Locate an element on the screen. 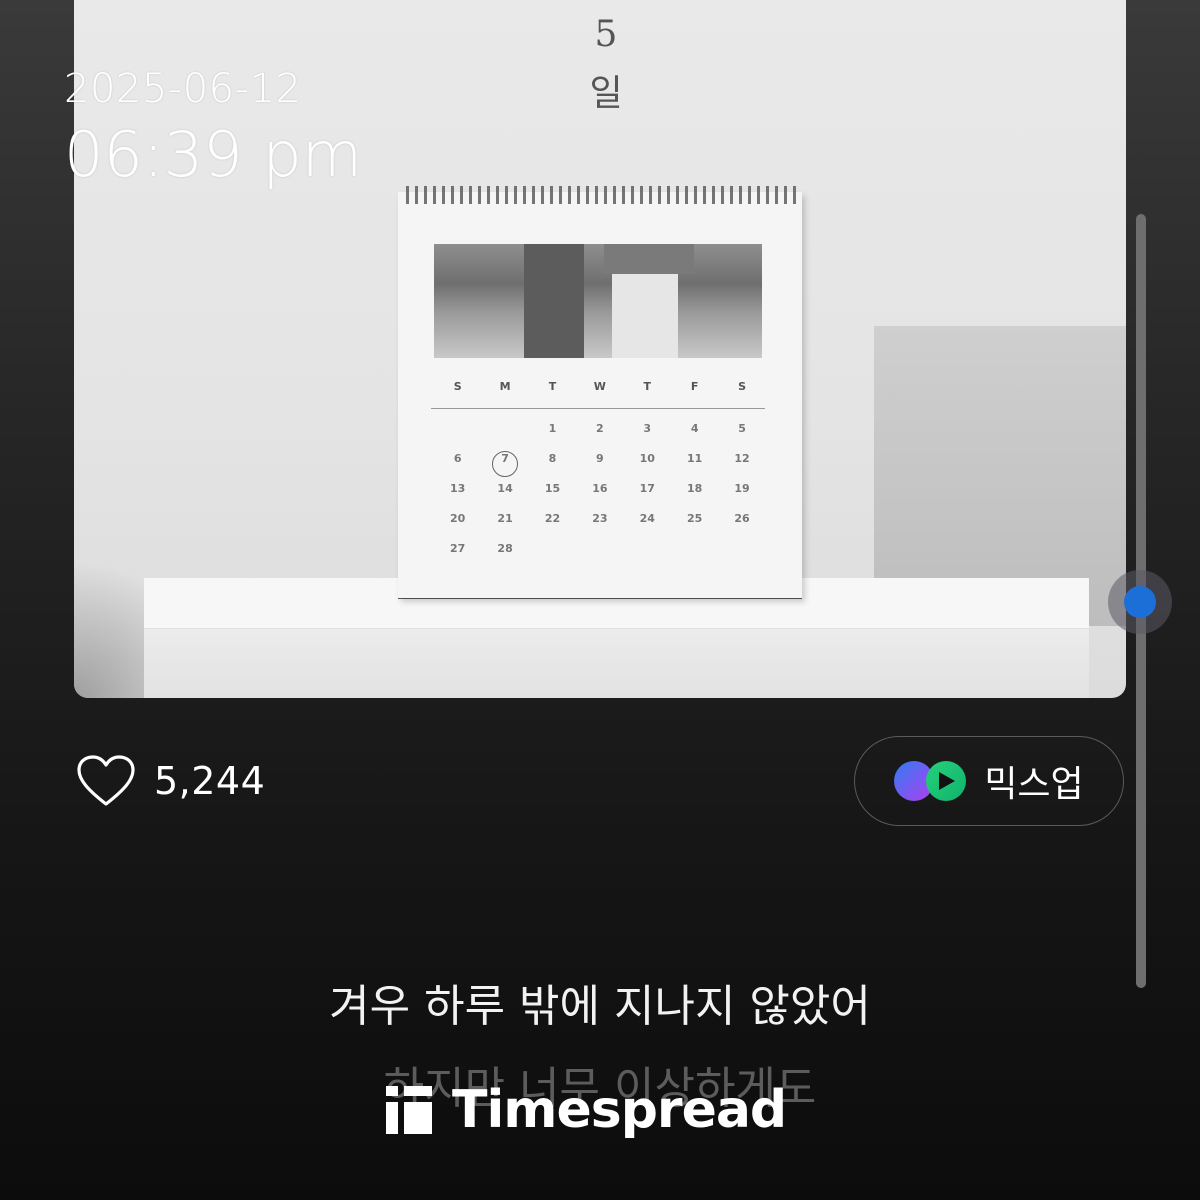 The height and width of the screenshot is (1200, 1200). calendar-day: 4 is located at coordinates (694, 428).